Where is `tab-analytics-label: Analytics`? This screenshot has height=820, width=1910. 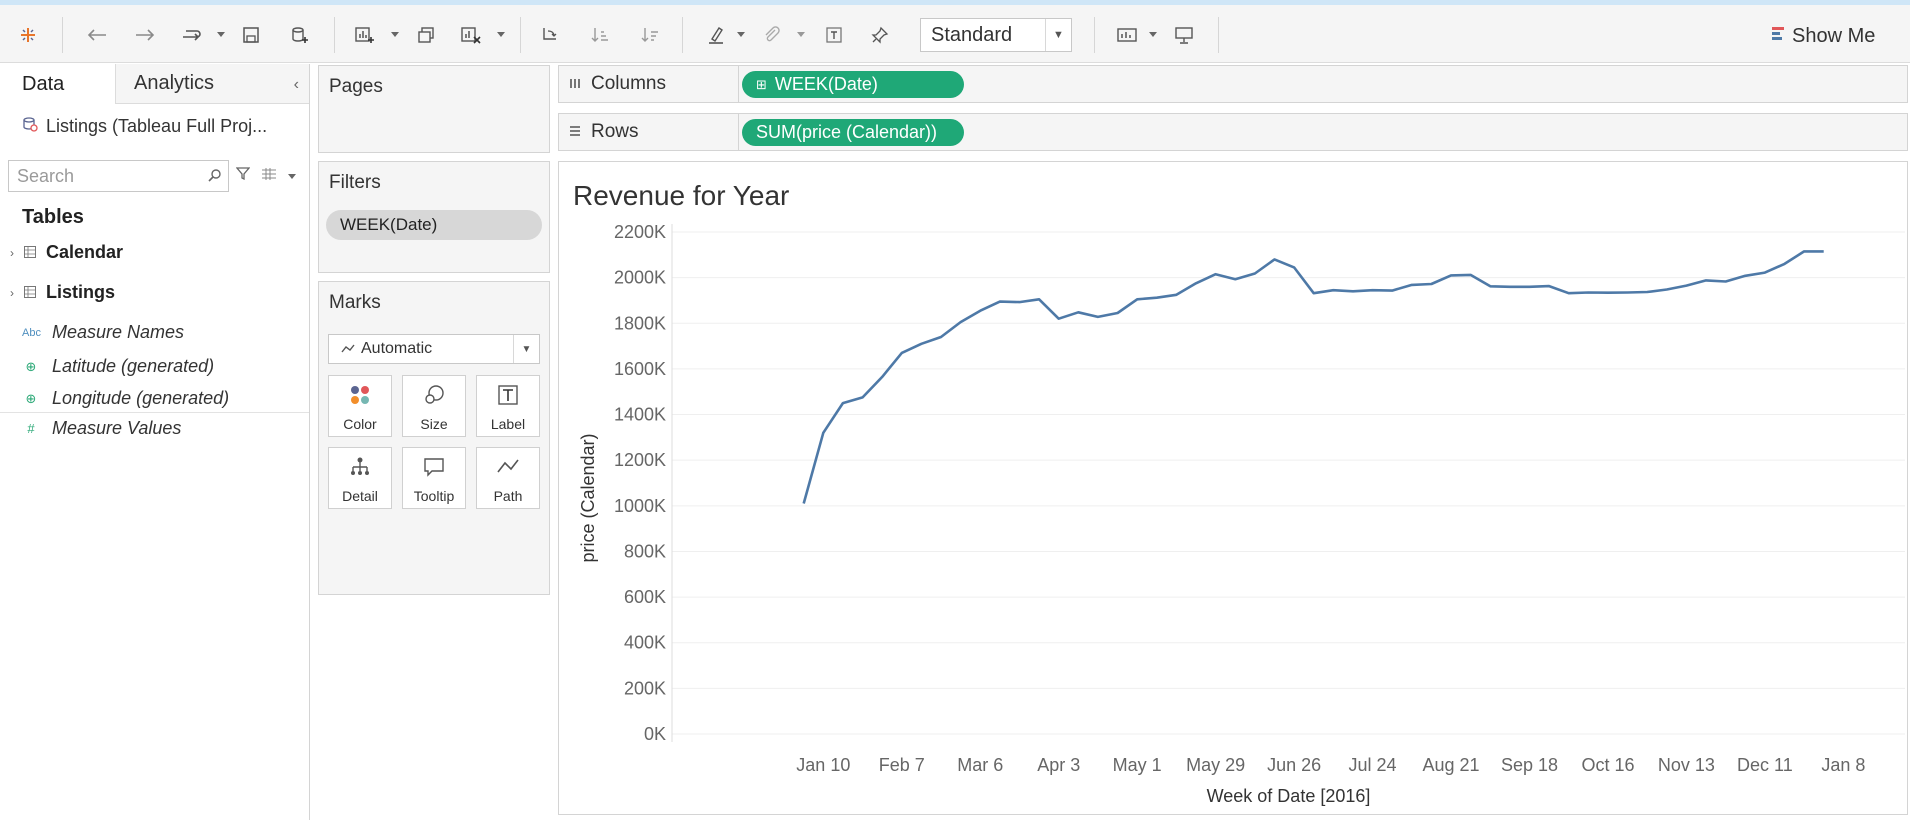 tab-analytics-label: Analytics is located at coordinates (174, 83).